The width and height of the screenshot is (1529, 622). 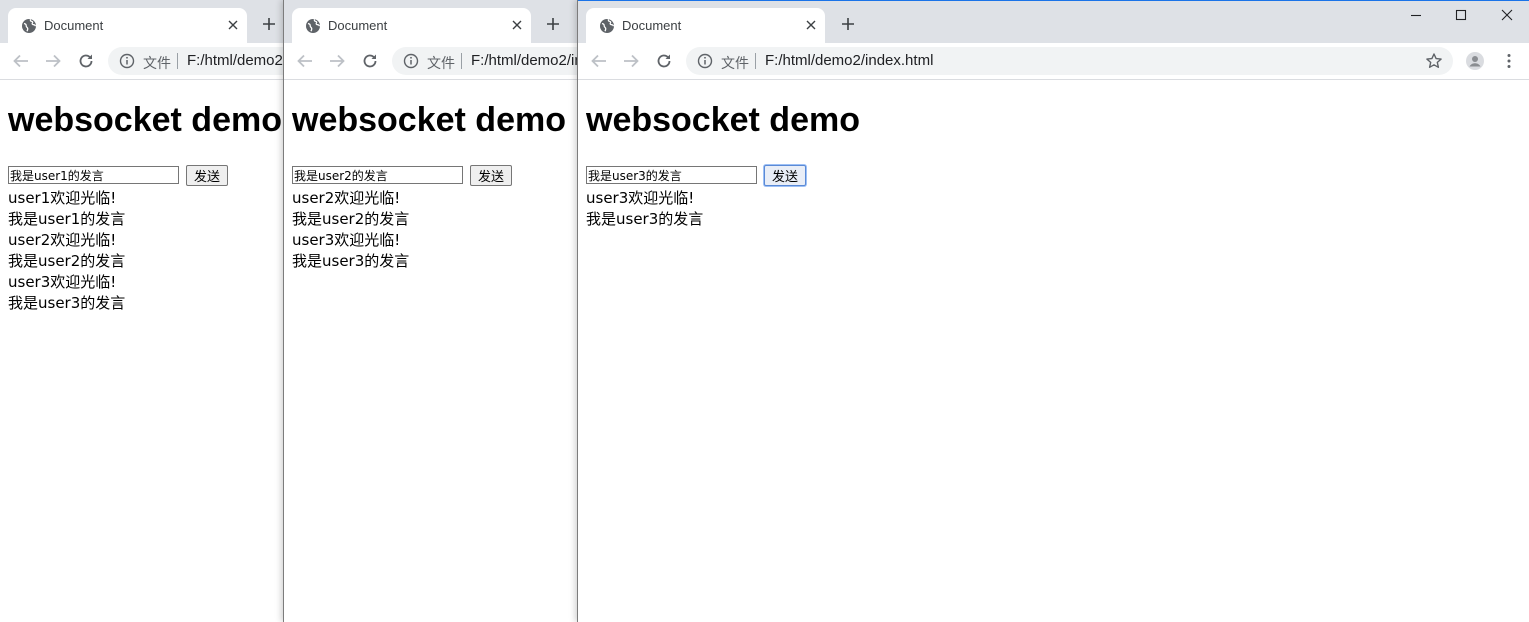 I want to click on message-line: 我是user1的发言, so click(x=67, y=219).